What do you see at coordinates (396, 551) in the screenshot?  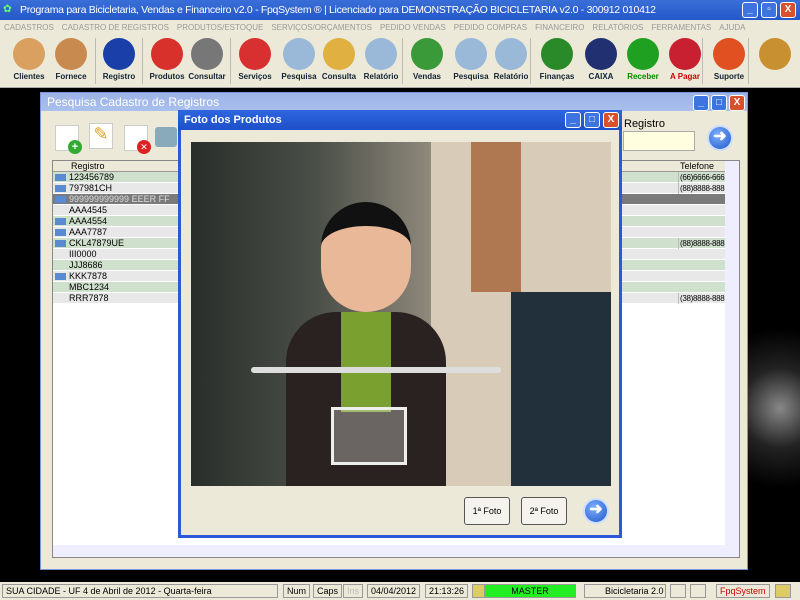 I see `horizontal-scrollbar` at bounding box center [396, 551].